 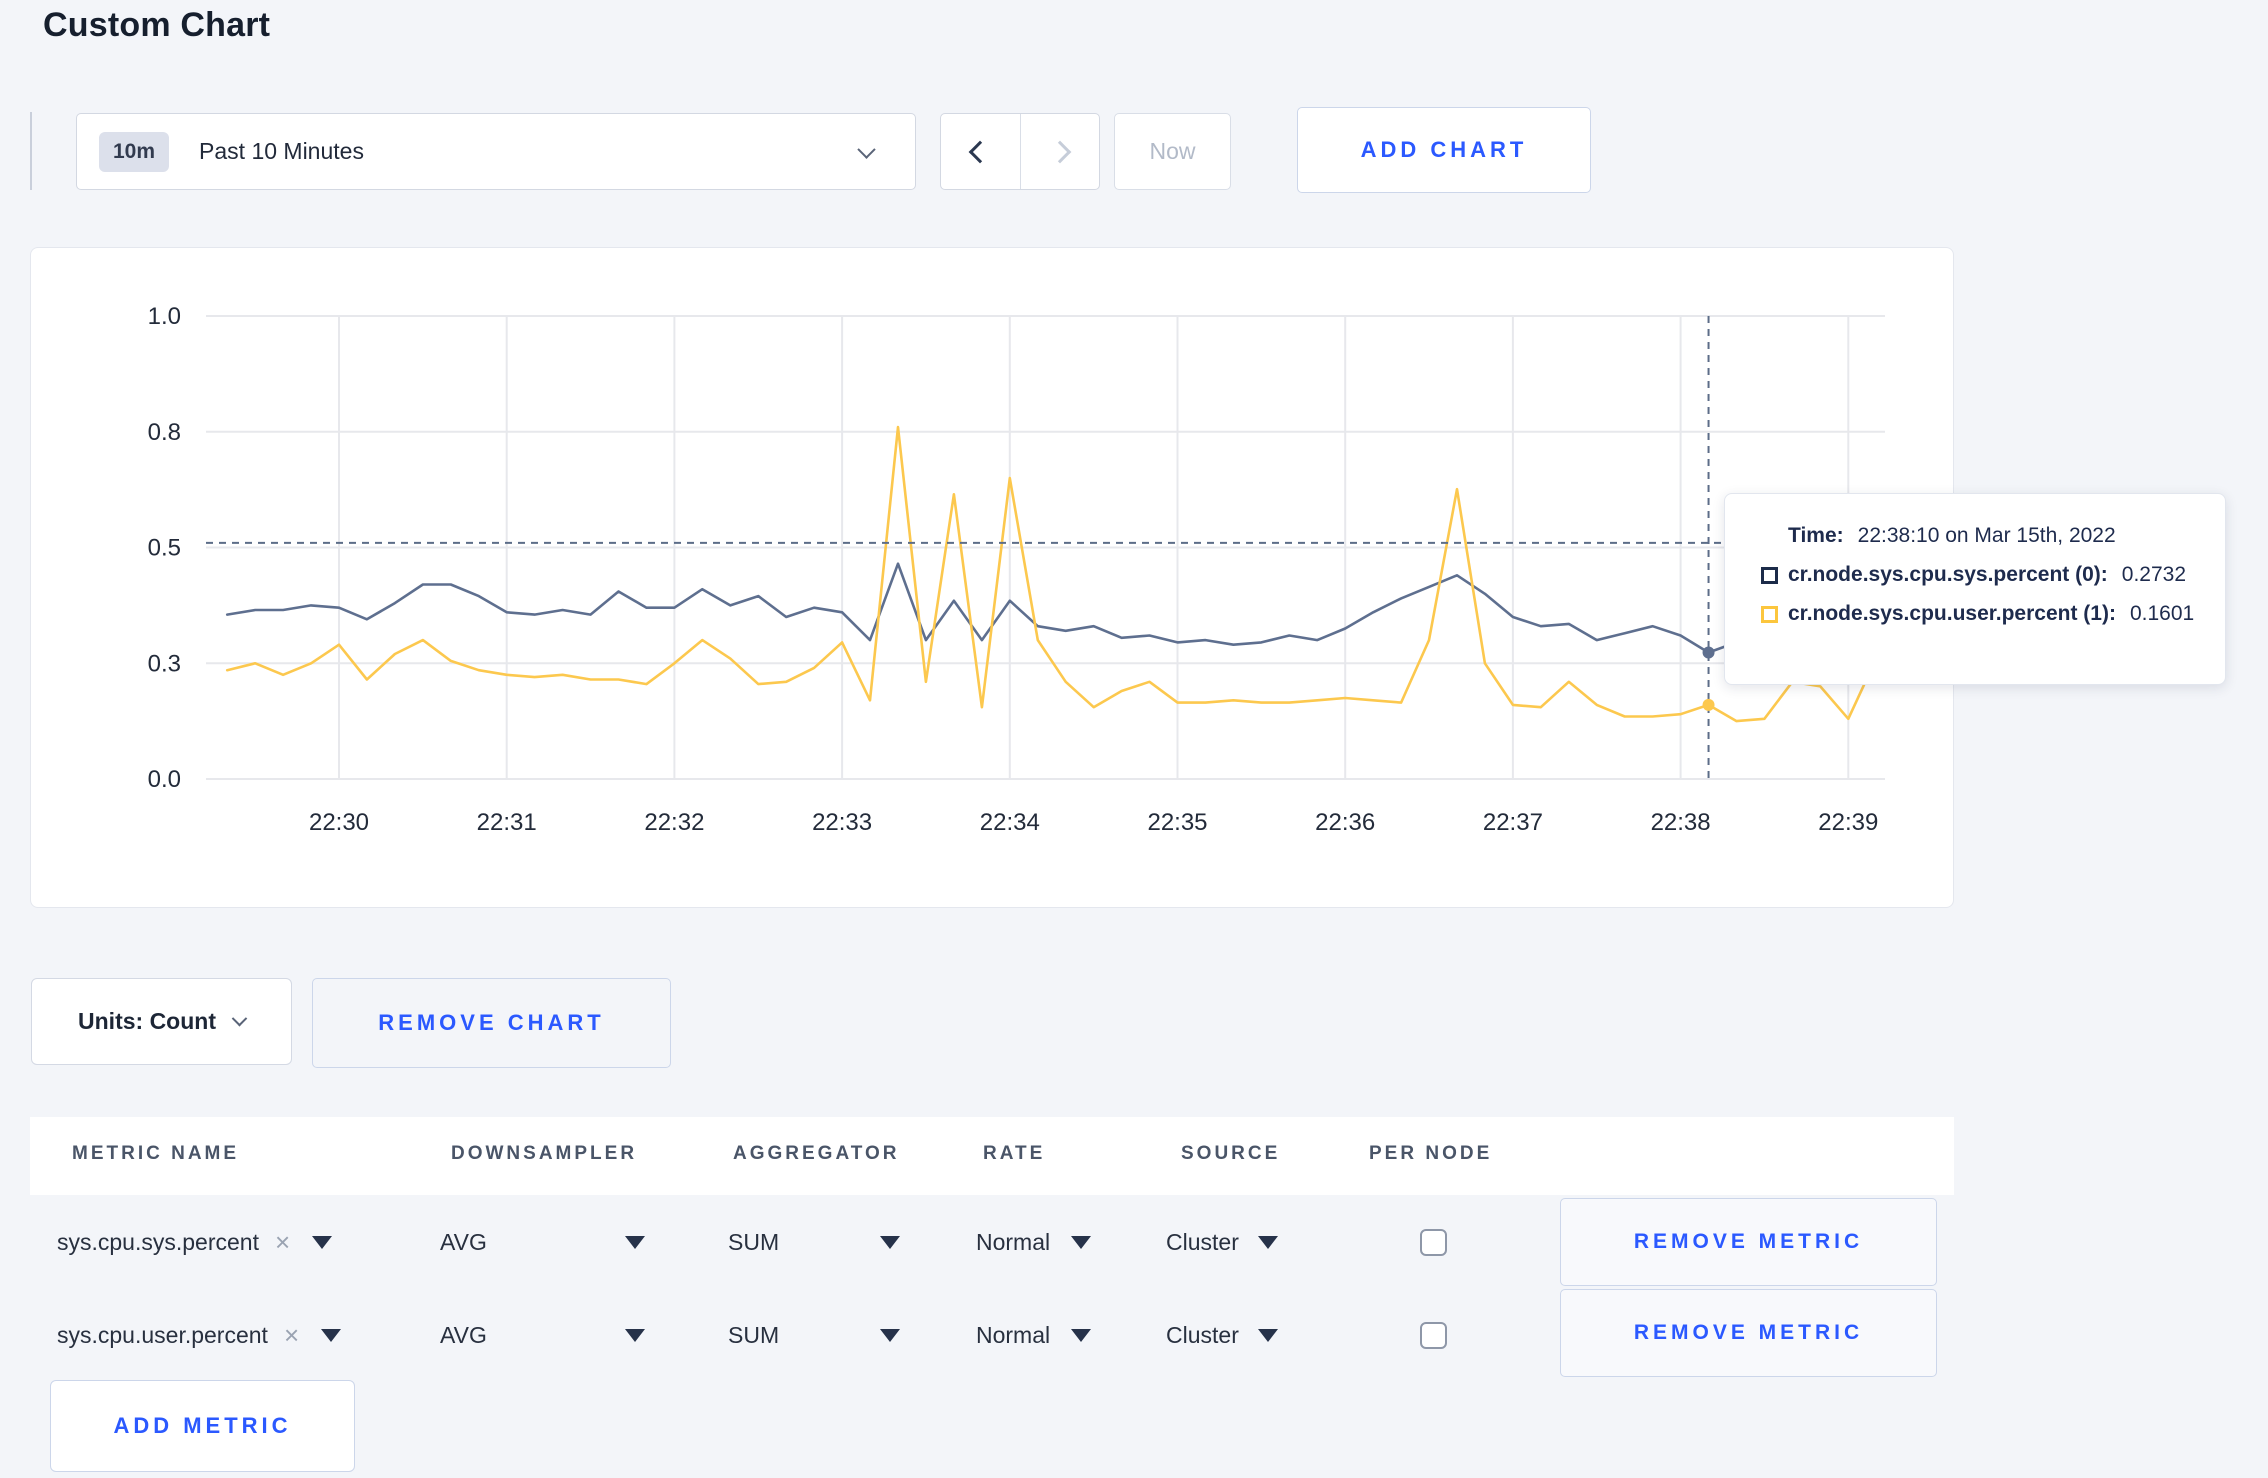 I want to click on tooltip-time-row: Time: 22:38:10 on Mar 15th, 2022, so click(x=1991, y=536).